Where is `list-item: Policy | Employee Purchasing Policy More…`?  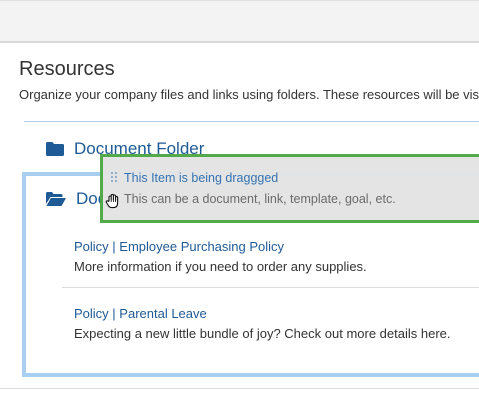
list-item: Policy | Employee Purchasing Policy More… is located at coordinates (220, 256).